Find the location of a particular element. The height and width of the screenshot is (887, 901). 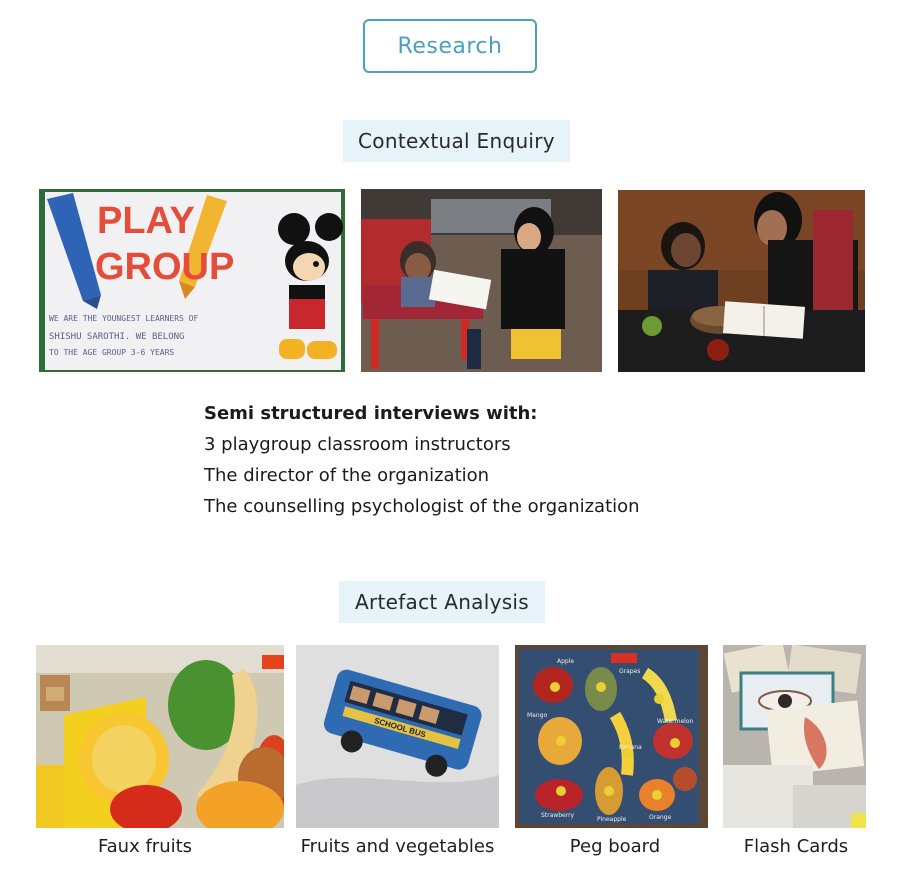

research-badge: Research is located at coordinates (450, 46).